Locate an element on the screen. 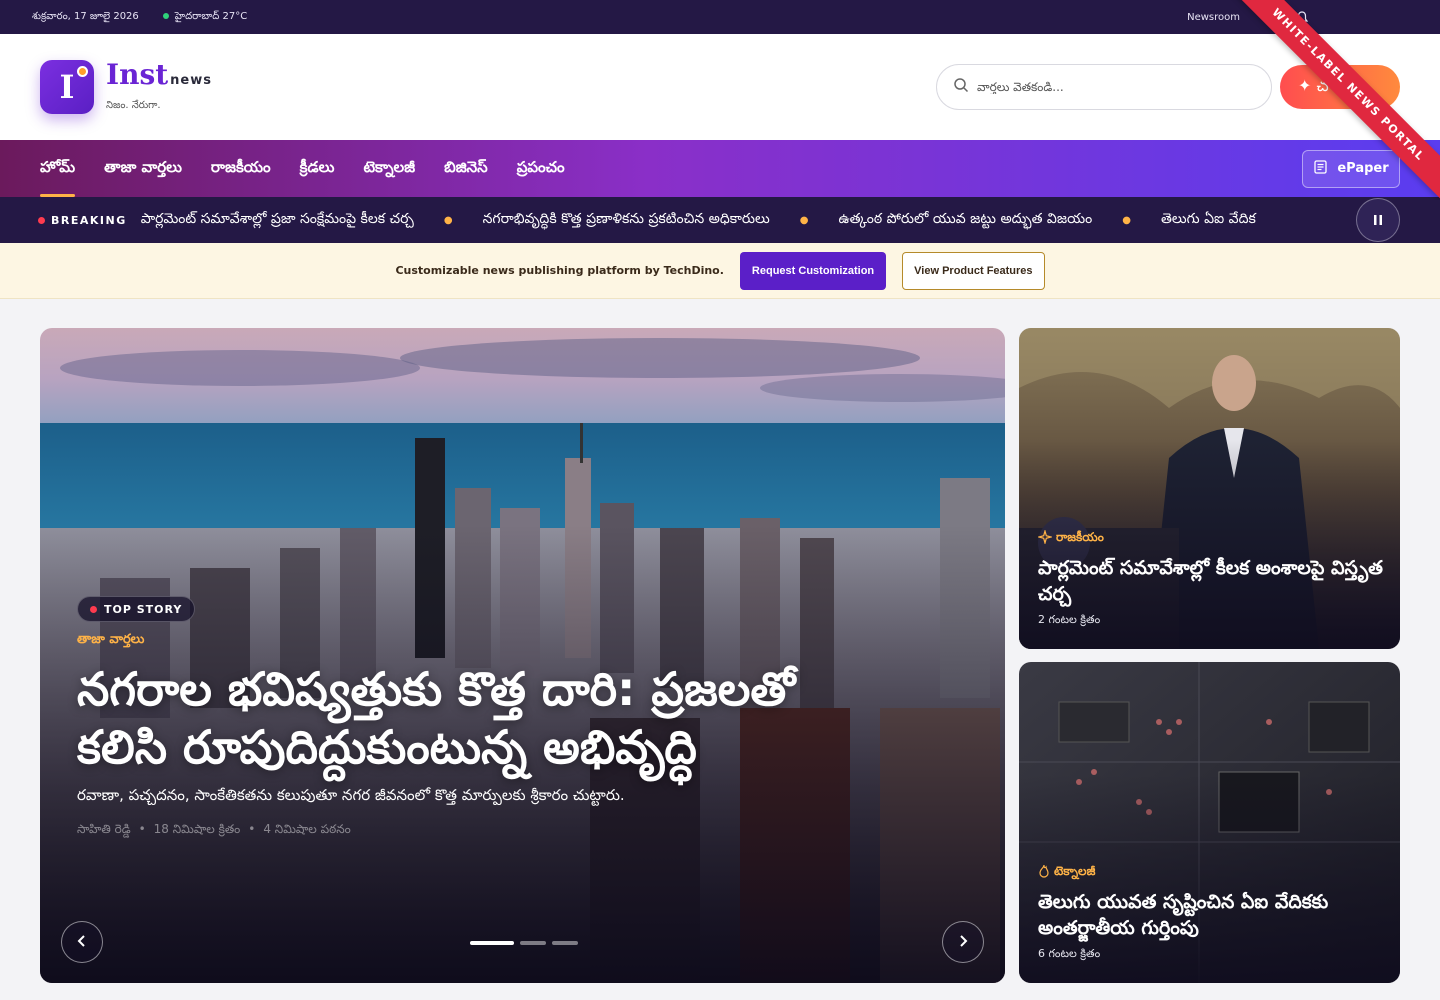 The image size is (1440, 1000). nav-item-home: హోమ్ is located at coordinates (58, 168).